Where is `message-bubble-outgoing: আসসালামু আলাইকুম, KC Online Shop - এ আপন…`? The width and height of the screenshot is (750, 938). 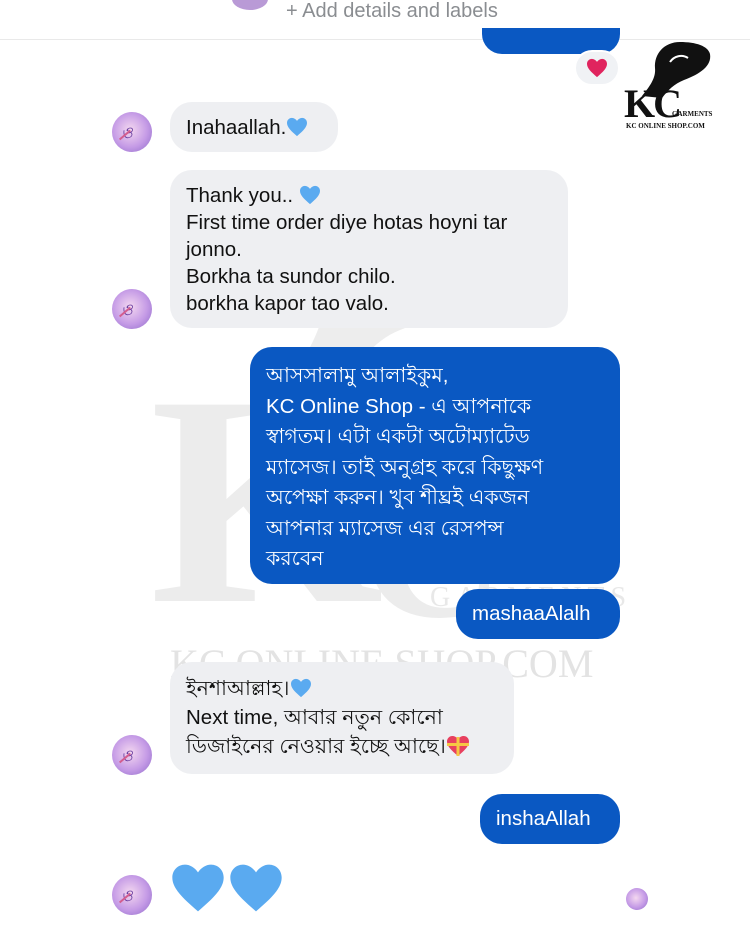 message-bubble-outgoing: আসসালামু আলাইকুম, KC Online Shop - এ আপন… is located at coordinates (435, 465).